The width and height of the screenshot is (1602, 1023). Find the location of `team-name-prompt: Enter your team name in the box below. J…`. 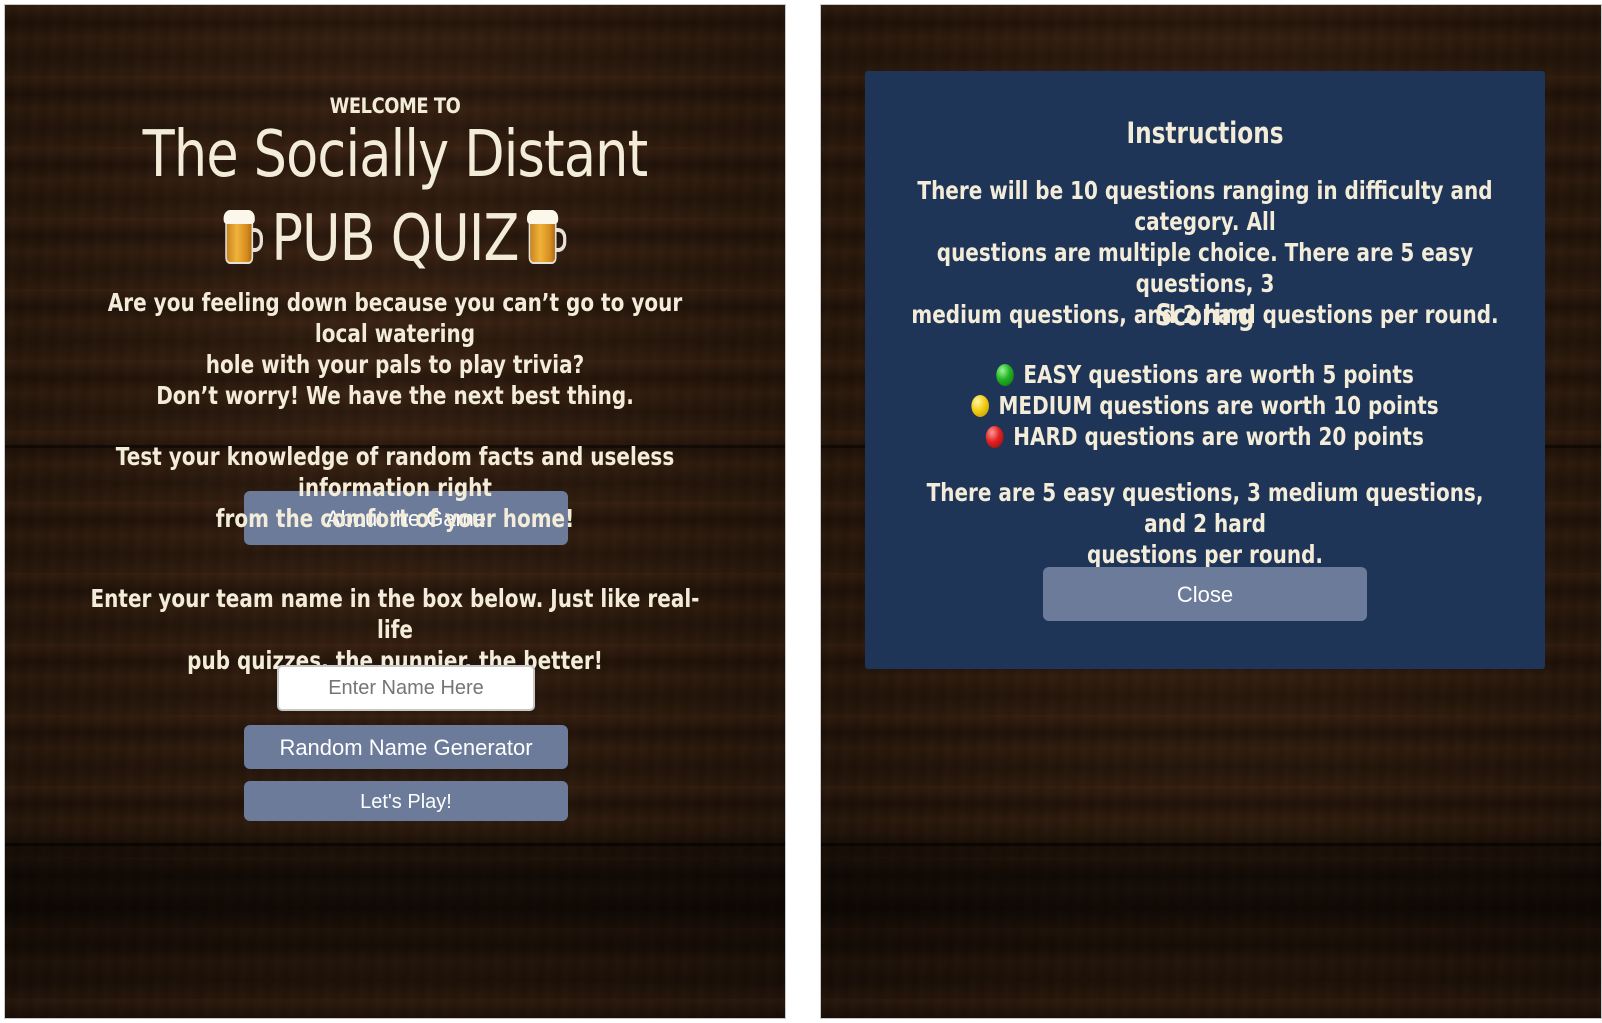

team-name-prompt: Enter your team name in the box below. J… is located at coordinates (395, 629).